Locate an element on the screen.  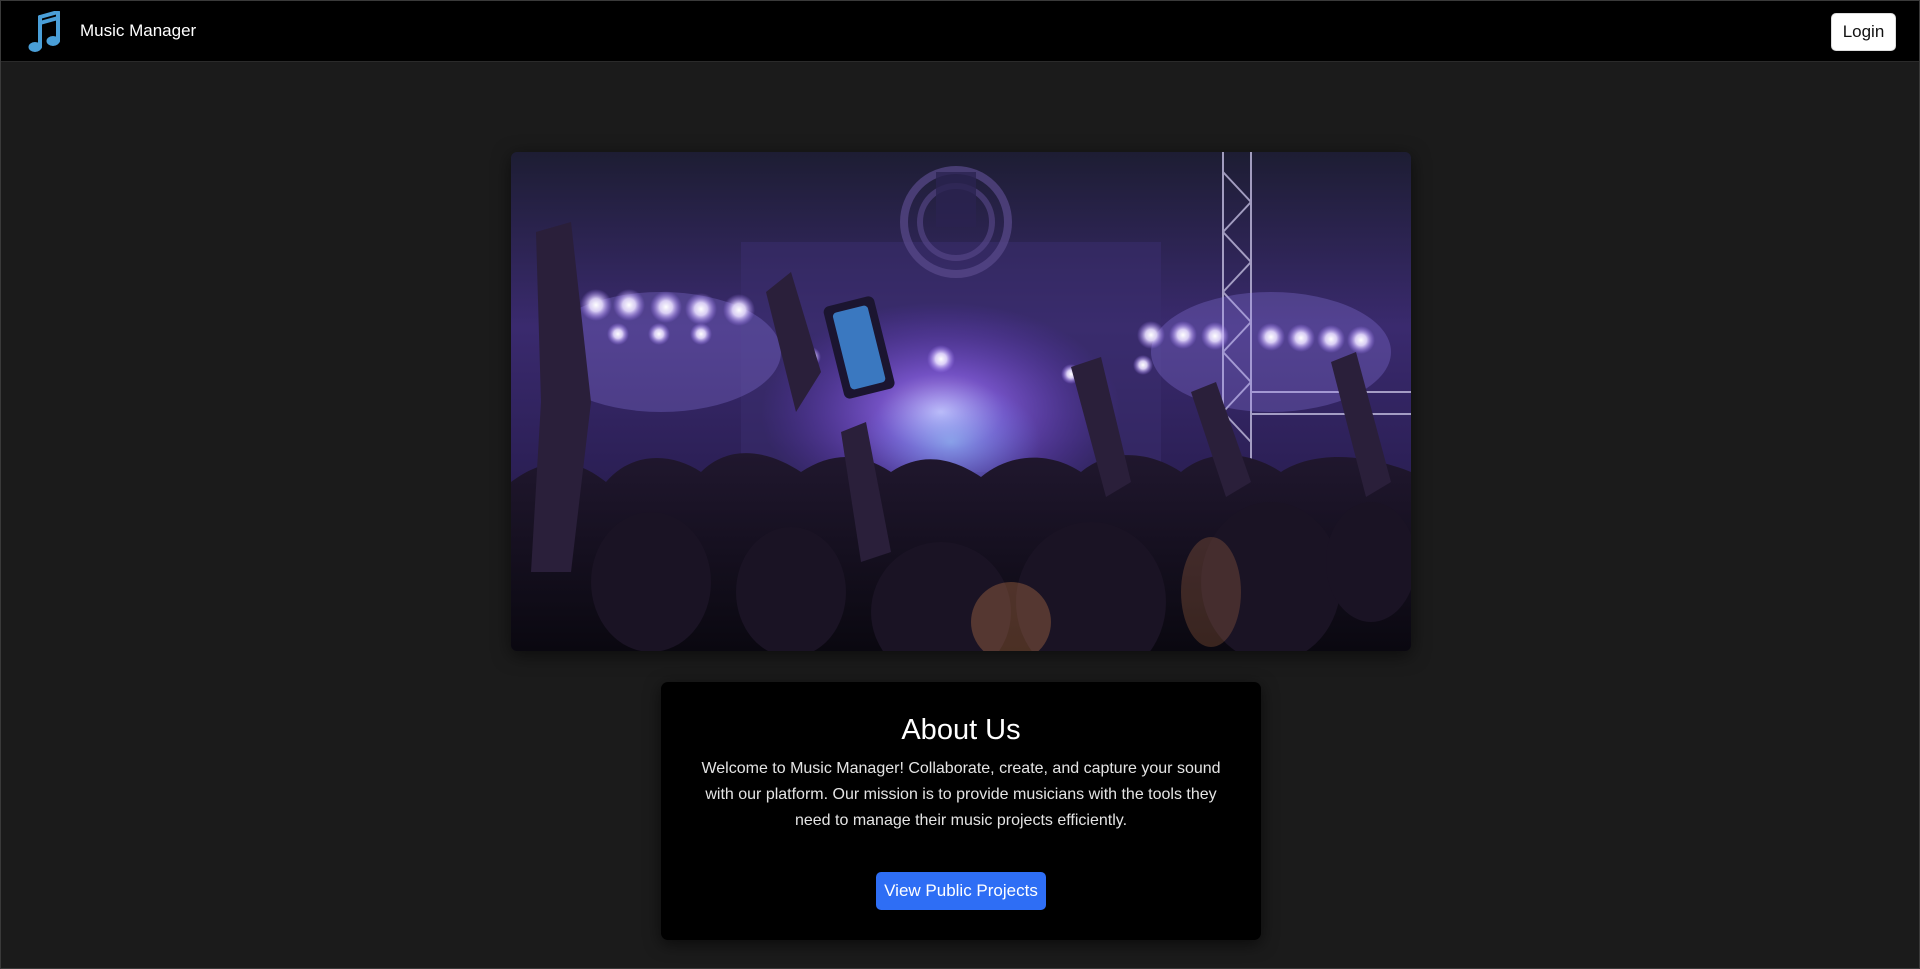
app-title: Music Manager is located at coordinates (138, 30).